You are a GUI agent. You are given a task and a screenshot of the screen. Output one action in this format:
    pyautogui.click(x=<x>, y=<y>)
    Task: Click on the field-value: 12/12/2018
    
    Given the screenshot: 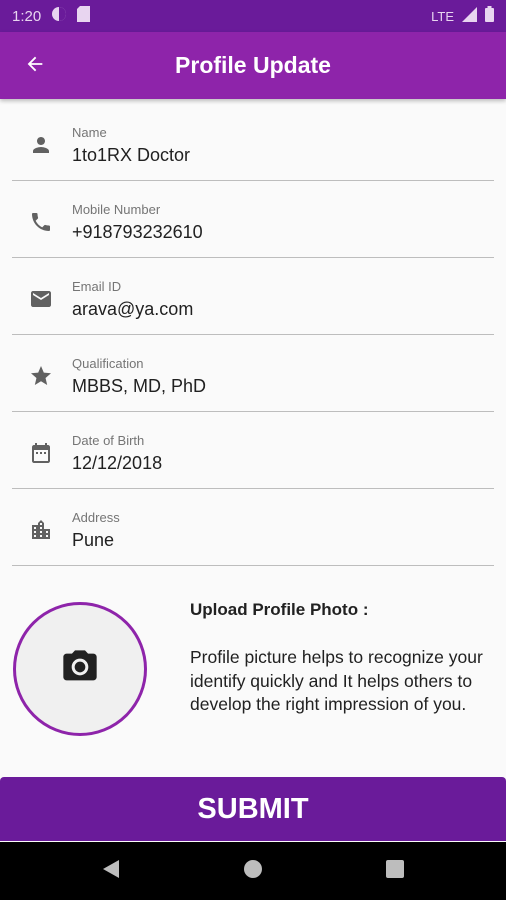 What is the action you would take?
    pyautogui.click(x=117, y=463)
    